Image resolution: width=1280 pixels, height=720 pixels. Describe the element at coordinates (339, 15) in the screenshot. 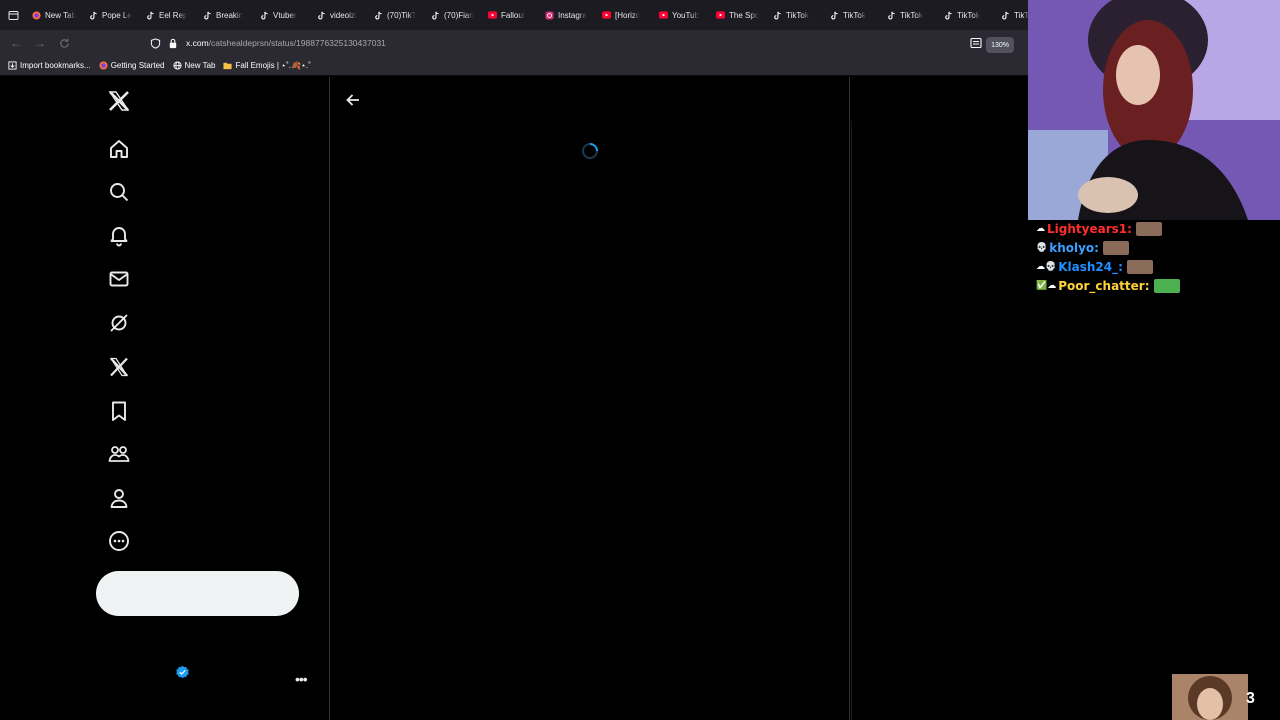

I see `browser-tab: videoizi` at that location.